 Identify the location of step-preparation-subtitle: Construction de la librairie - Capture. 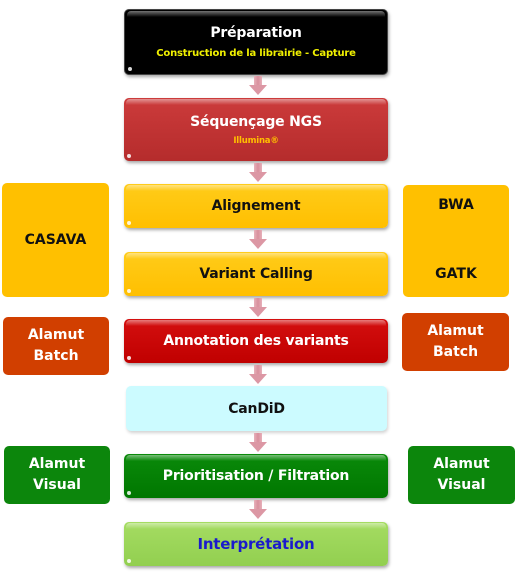
(256, 53).